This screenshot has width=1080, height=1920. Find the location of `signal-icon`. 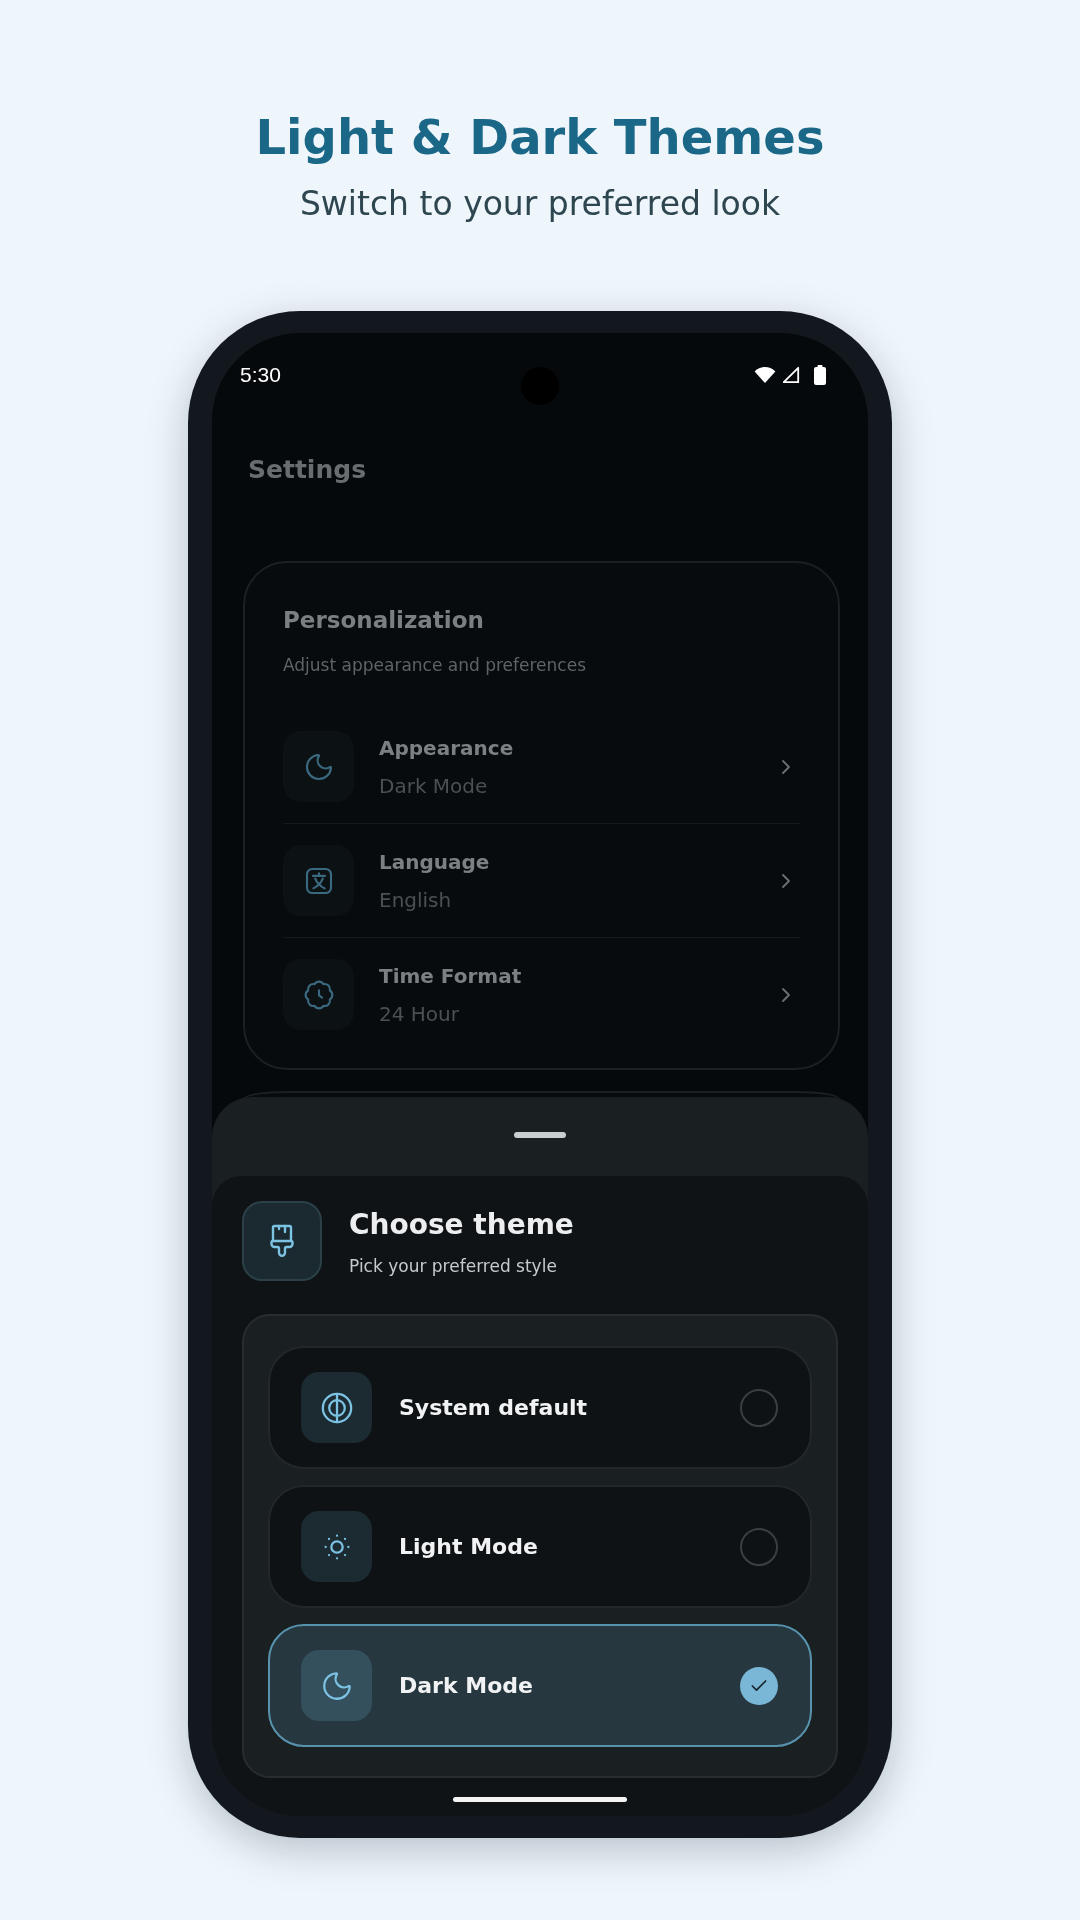

signal-icon is located at coordinates (791, 375).